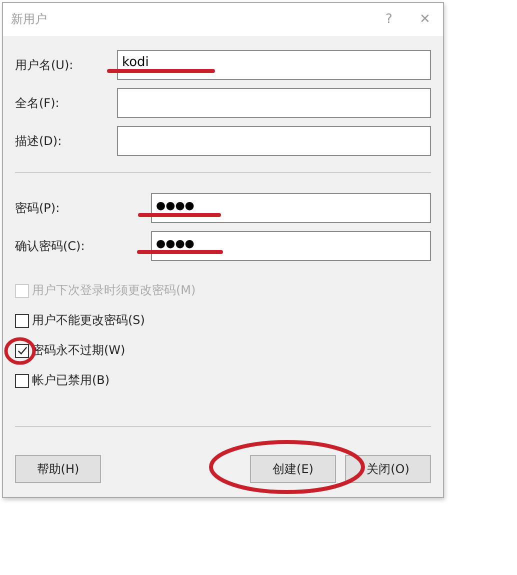 This screenshot has width=517, height=575. What do you see at coordinates (44, 65) in the screenshot?
I see `field-label: 用户名(U):` at bounding box center [44, 65].